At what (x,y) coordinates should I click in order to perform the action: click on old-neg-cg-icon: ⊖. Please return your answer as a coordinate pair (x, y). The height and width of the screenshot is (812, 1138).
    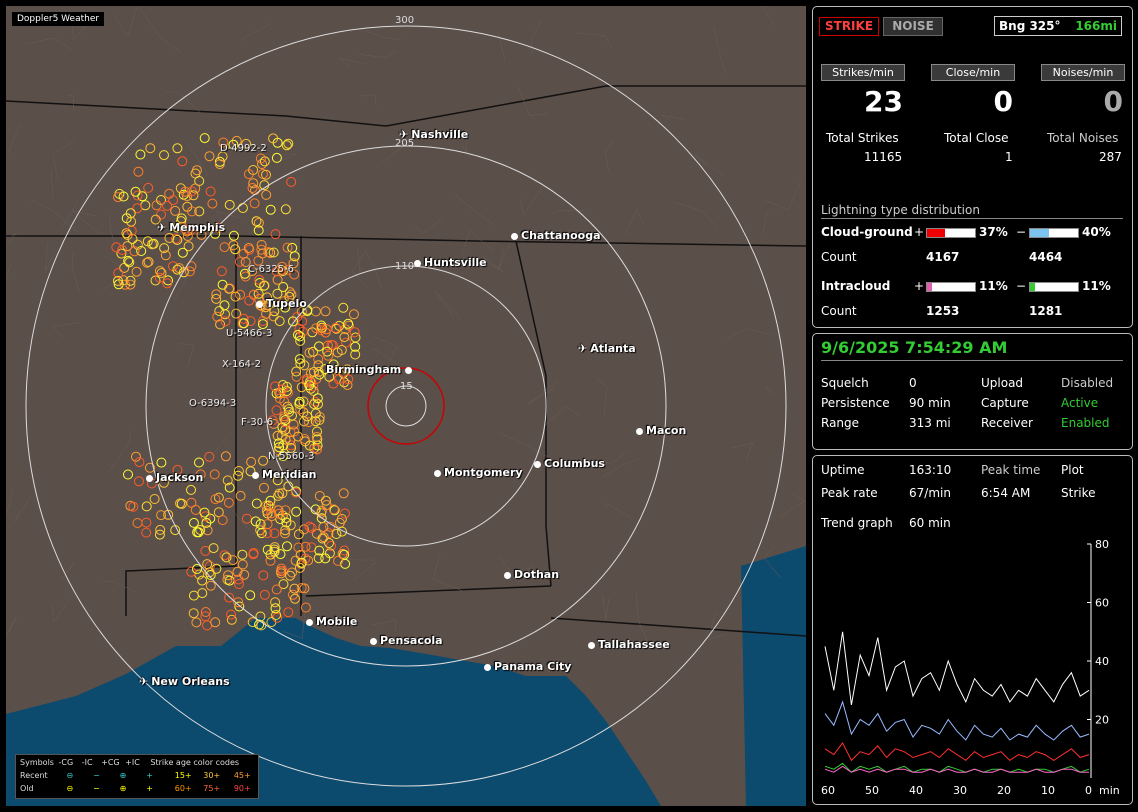
    Looking at the image, I should click on (70, 788).